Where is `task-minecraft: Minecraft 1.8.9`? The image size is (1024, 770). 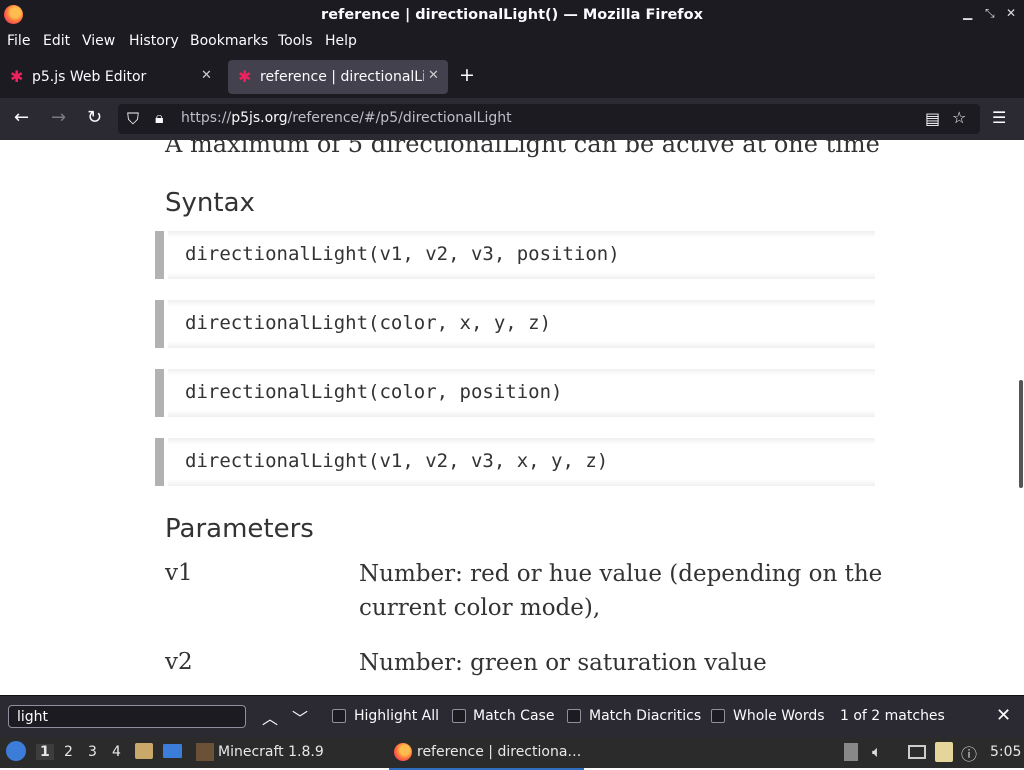
task-minecraft: Minecraft 1.8.9 is located at coordinates (269, 755).